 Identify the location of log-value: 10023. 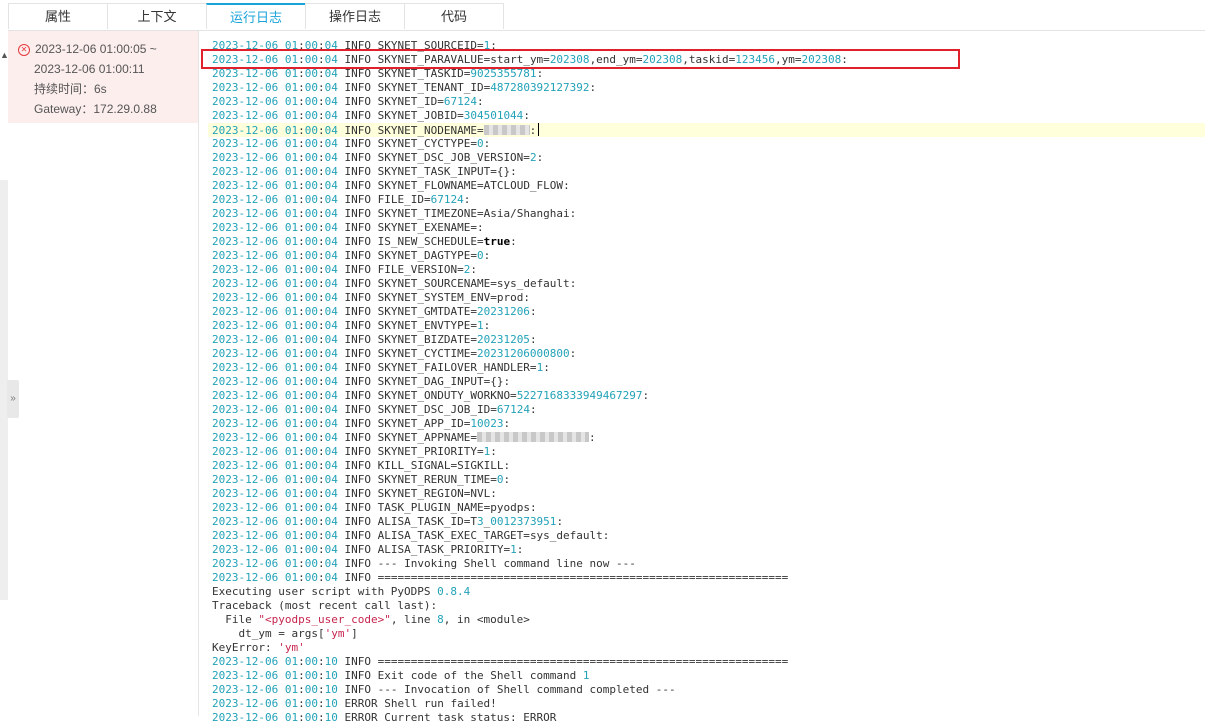
(487, 423).